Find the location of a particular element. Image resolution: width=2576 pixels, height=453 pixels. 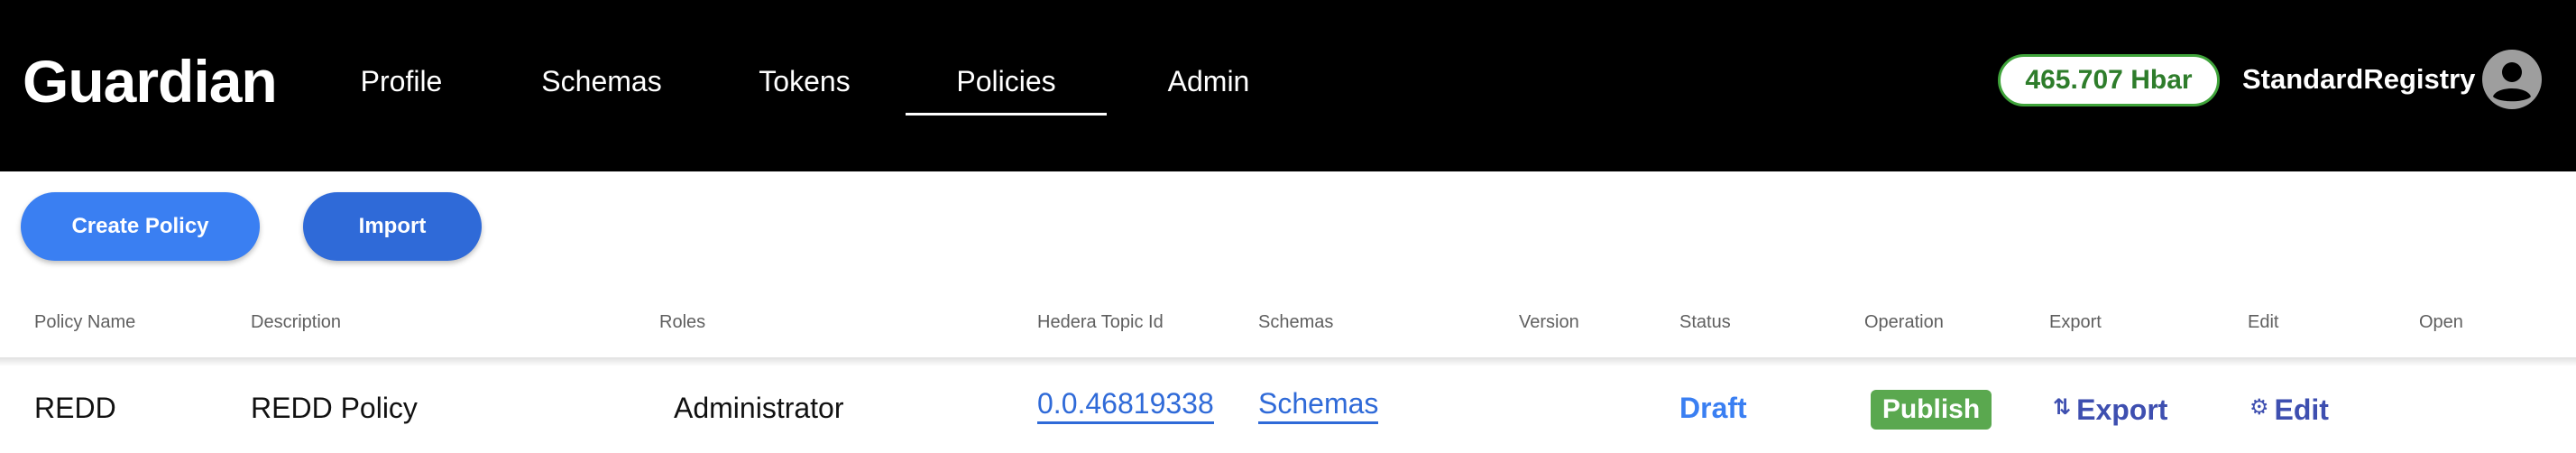

header-divider is located at coordinates (1288, 361).